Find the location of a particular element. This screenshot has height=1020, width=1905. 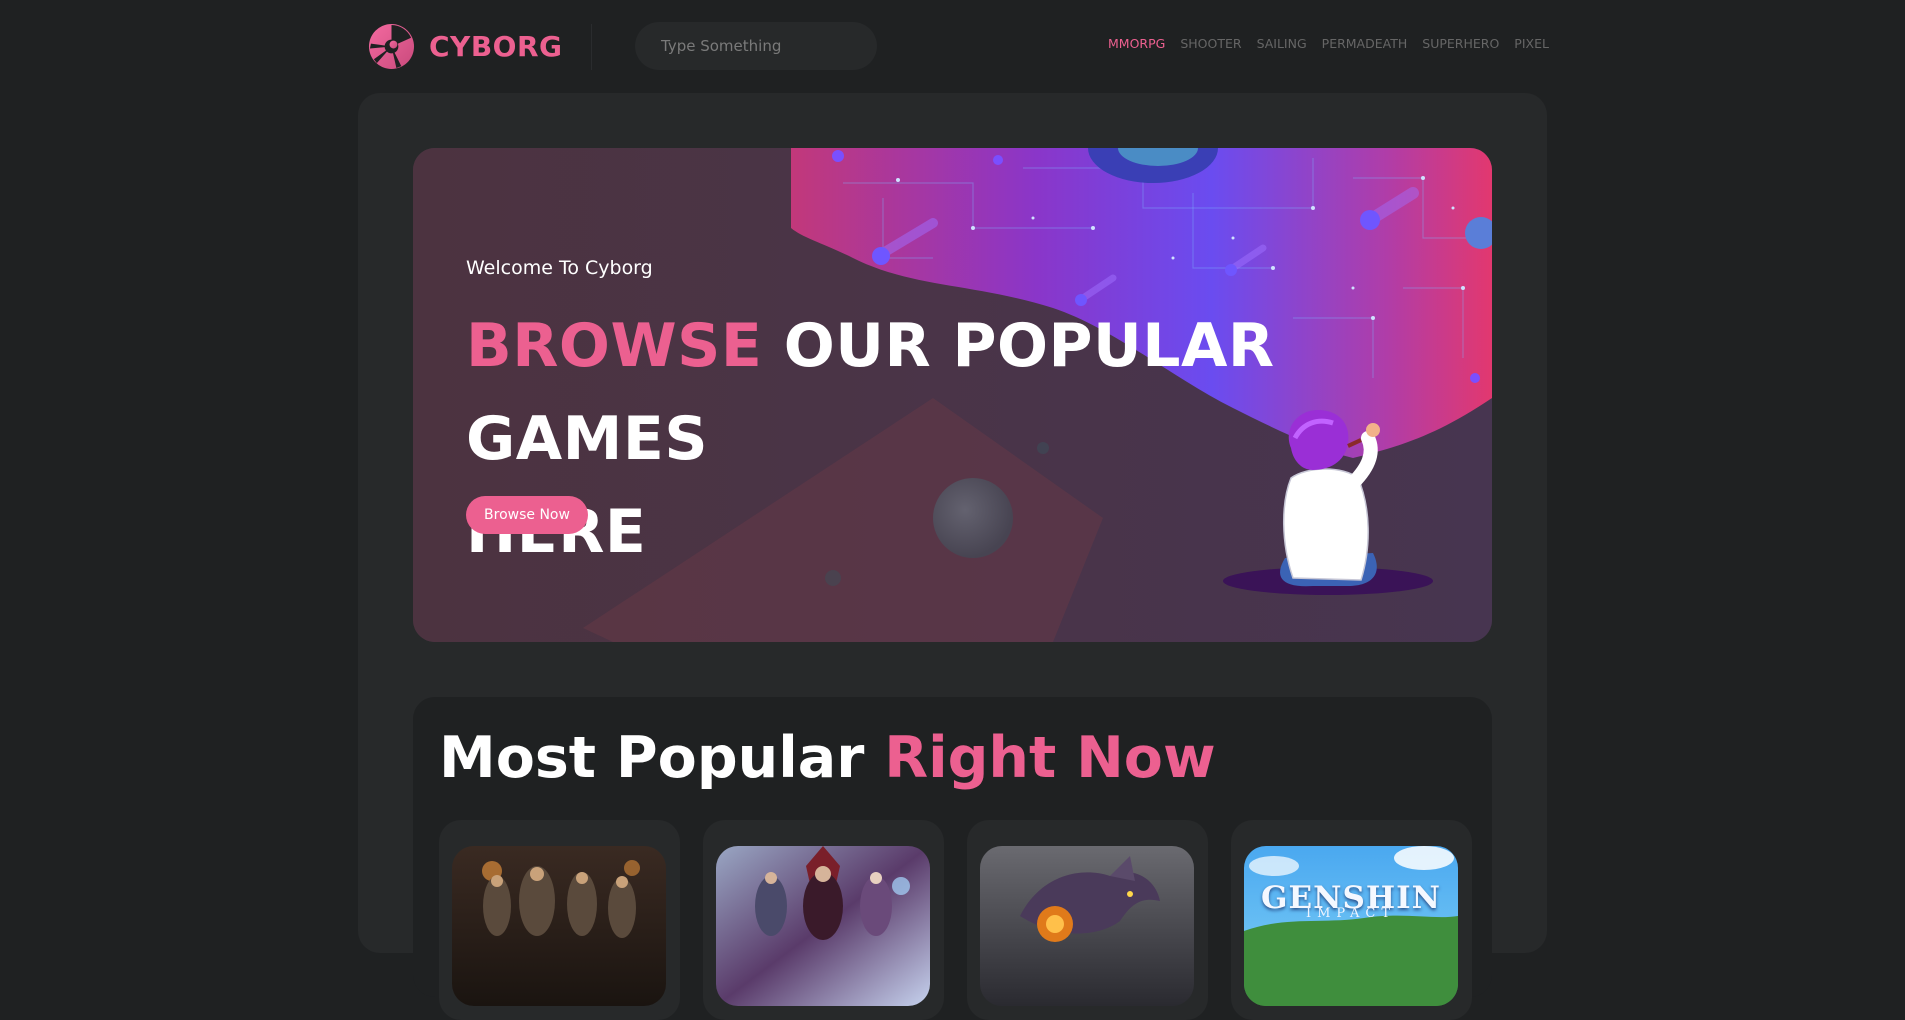

brand-logo: CYBORG is located at coordinates (465, 46).